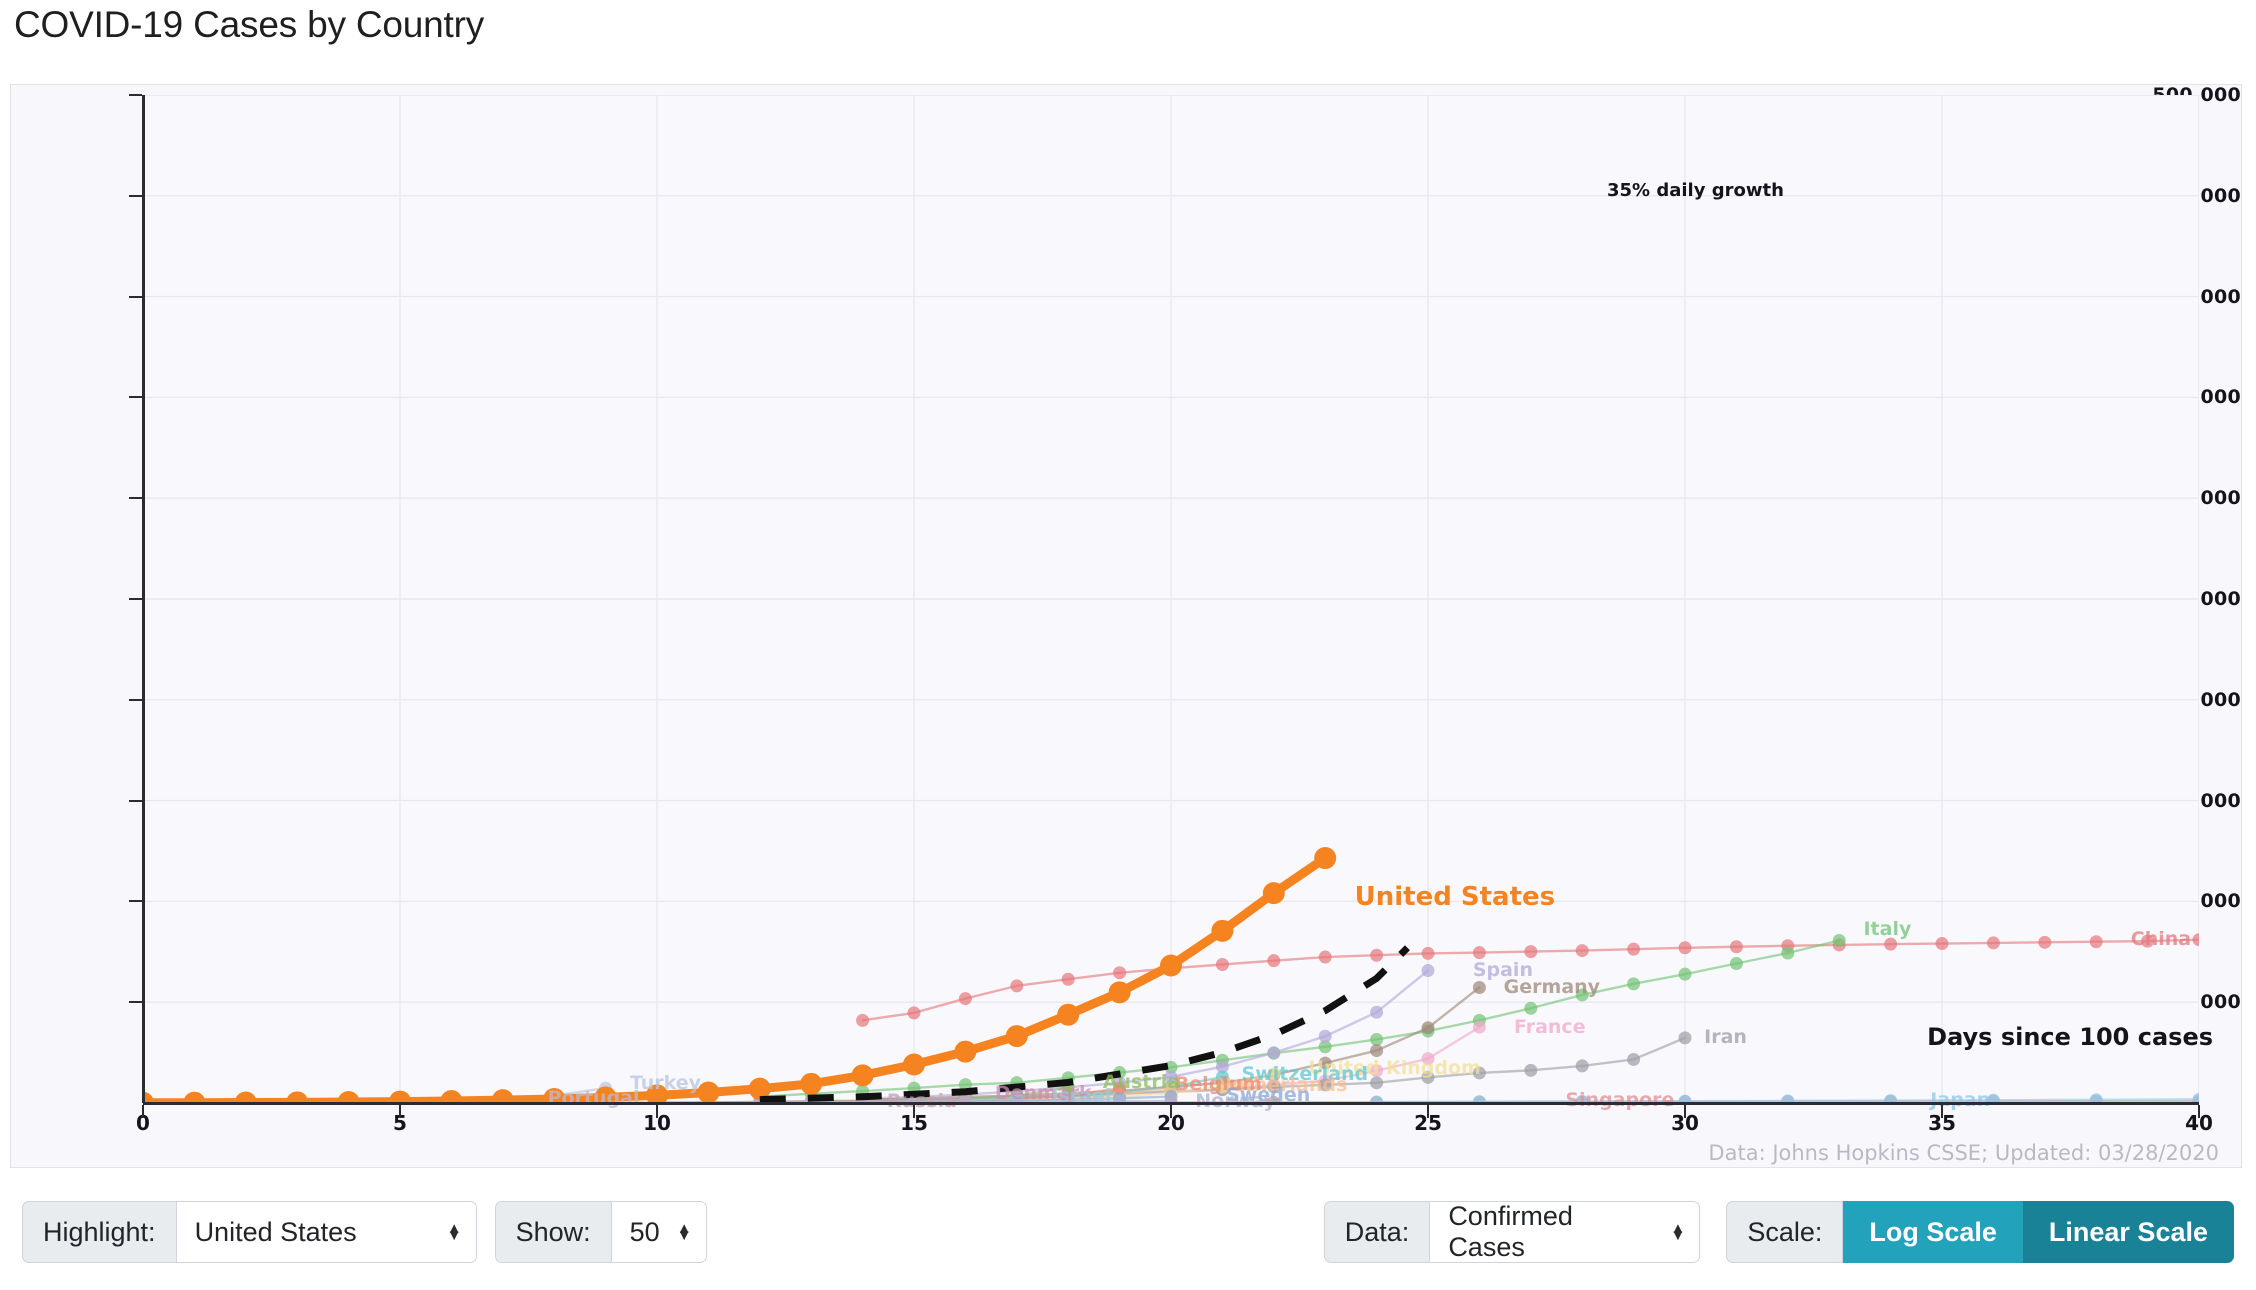 This screenshot has width=2256, height=1290. What do you see at coordinates (249, 24) in the screenshot?
I see `page-title: COVID-19 Cases by Country` at bounding box center [249, 24].